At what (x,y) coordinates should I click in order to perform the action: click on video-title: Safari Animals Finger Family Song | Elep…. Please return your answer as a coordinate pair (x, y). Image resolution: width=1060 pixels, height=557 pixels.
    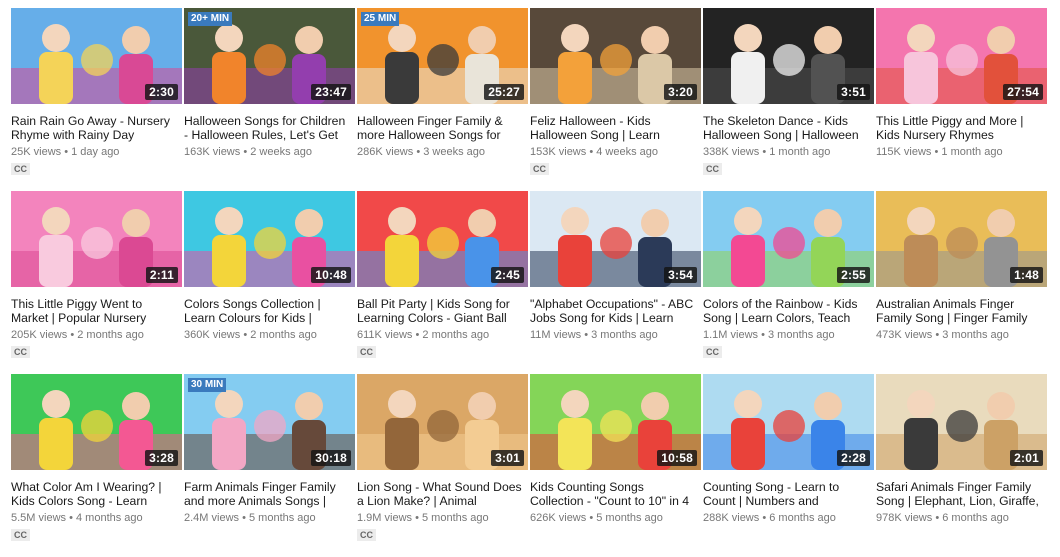
    Looking at the image, I should click on (958, 494).